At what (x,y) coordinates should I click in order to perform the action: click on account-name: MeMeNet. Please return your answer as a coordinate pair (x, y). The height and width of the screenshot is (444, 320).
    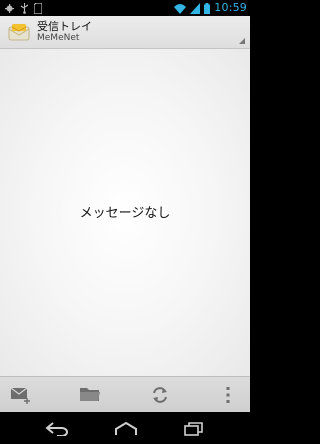
    Looking at the image, I should click on (58, 38).